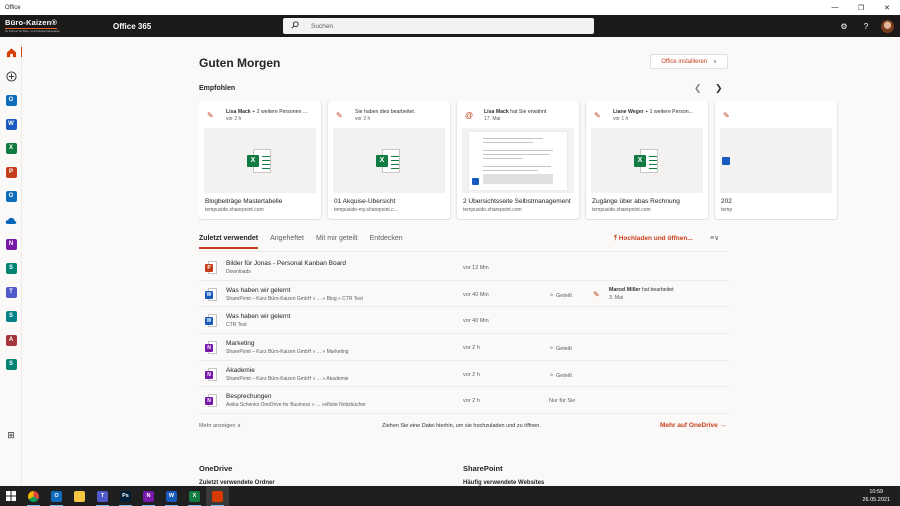  I want to click on create-plus-icon, so click(11, 76).